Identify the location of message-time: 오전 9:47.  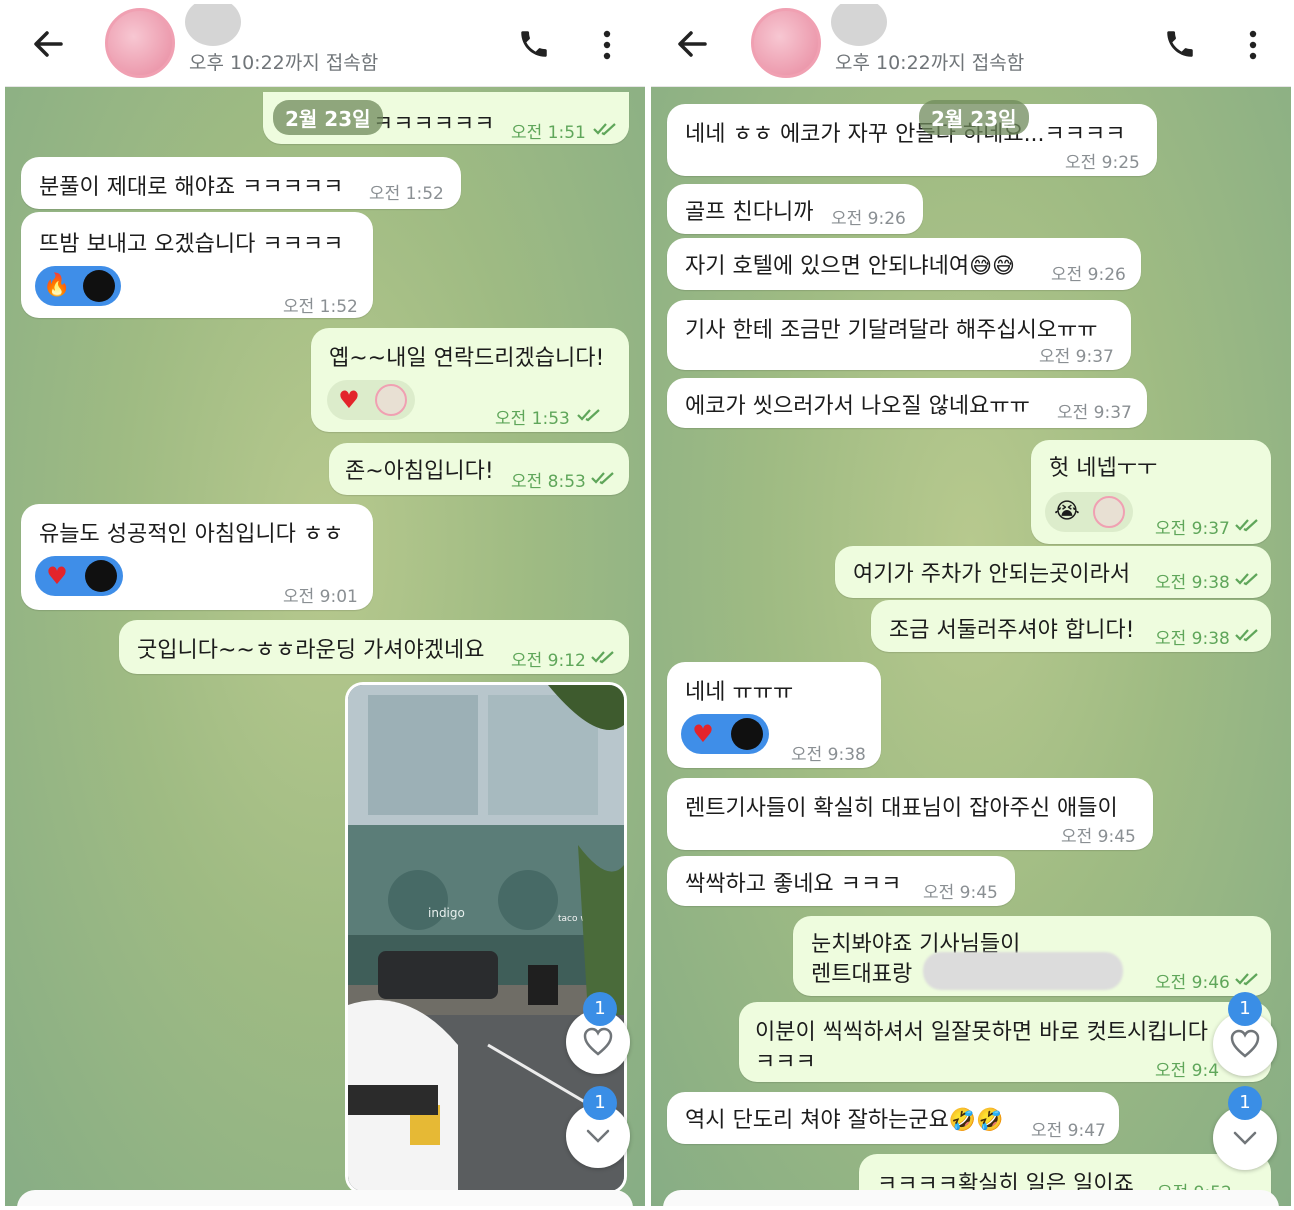
(1068, 1131).